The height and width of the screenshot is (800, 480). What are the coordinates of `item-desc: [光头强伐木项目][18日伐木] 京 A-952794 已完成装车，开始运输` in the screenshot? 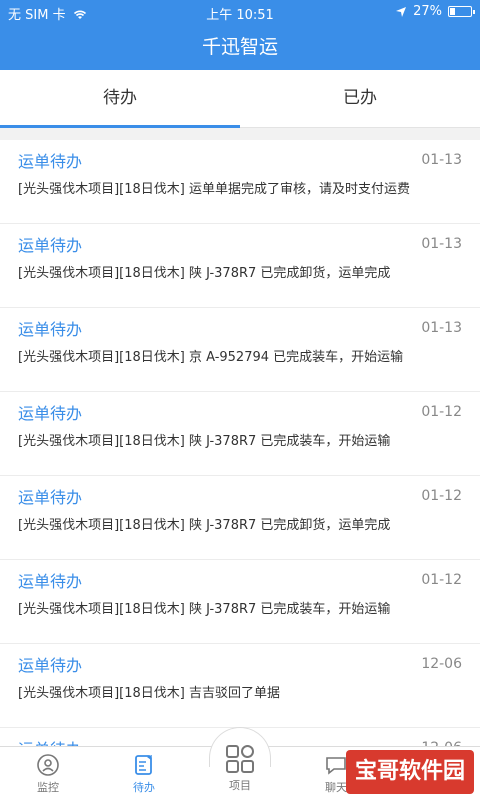 It's located at (211, 357).